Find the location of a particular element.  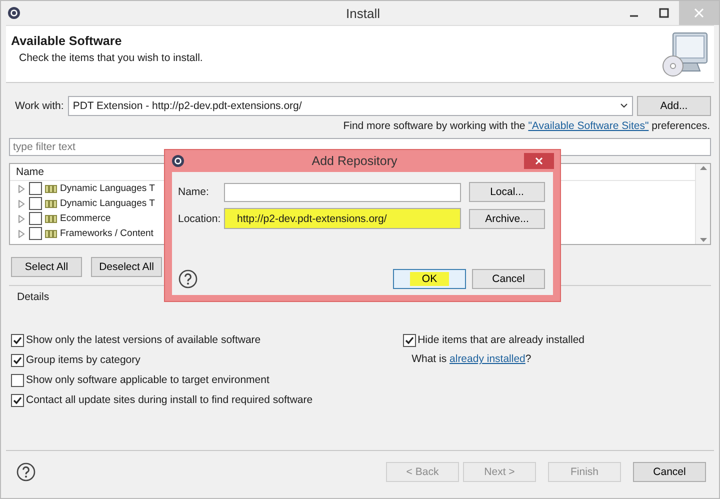

option-label: Show only software applicable to target environment is located at coordinates (148, 380).